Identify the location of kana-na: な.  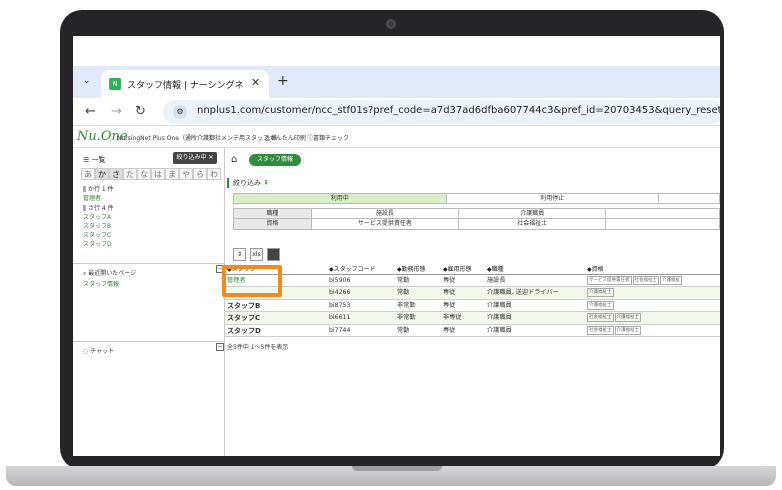
(144, 174).